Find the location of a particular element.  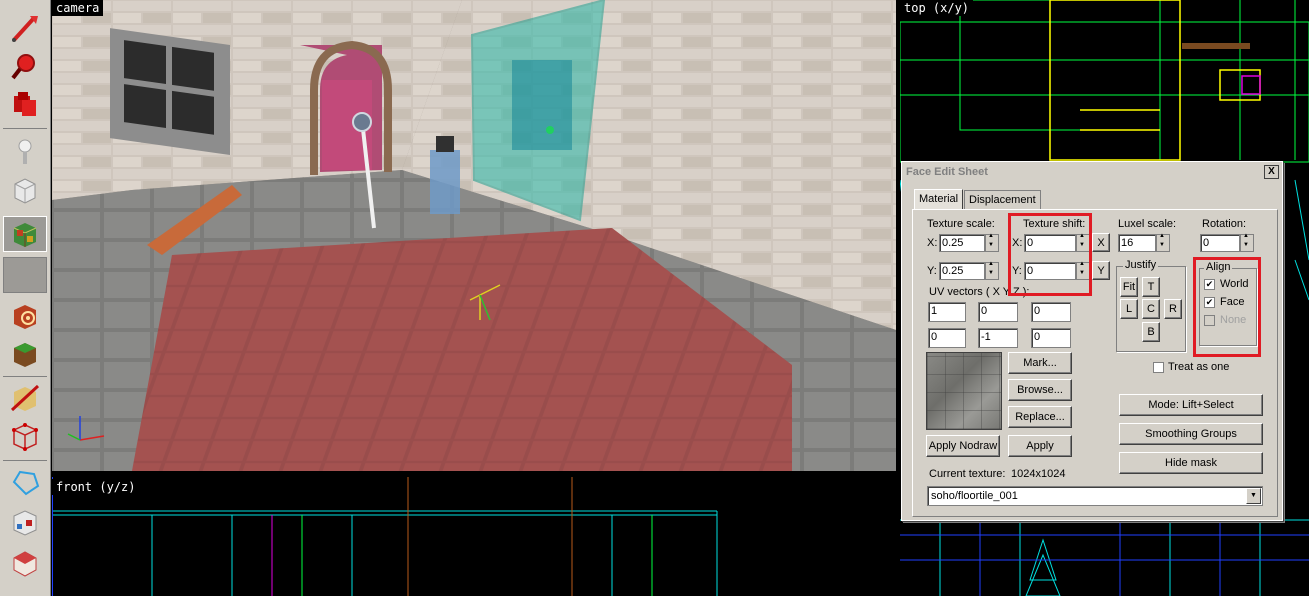

dialog-title-bar: Face Edit Sheet X is located at coordinates (1092, 172).